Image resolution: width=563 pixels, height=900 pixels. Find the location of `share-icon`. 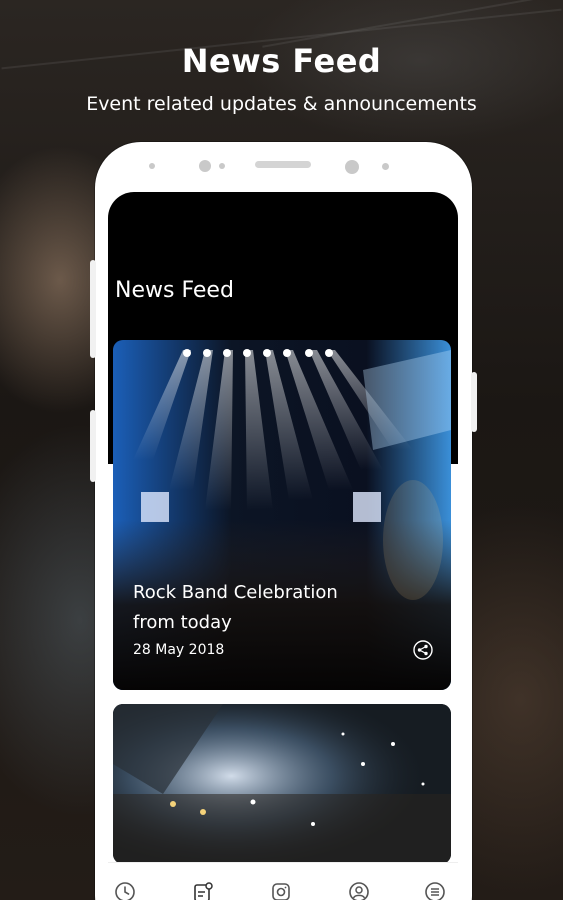

share-icon is located at coordinates (423, 650).